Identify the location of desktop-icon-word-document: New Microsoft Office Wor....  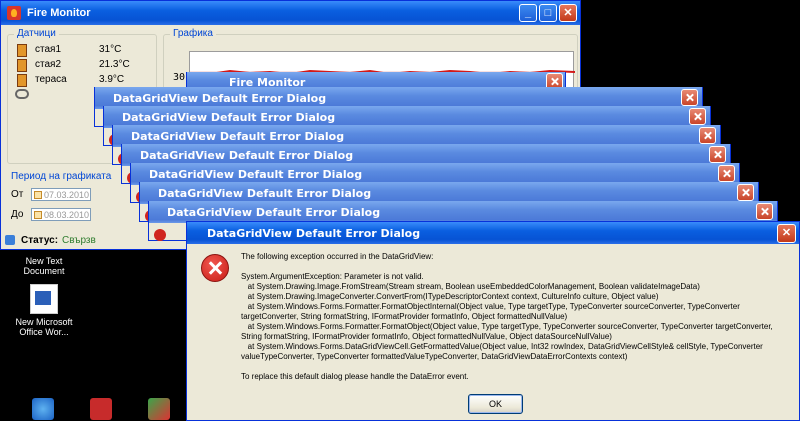
(44, 310).